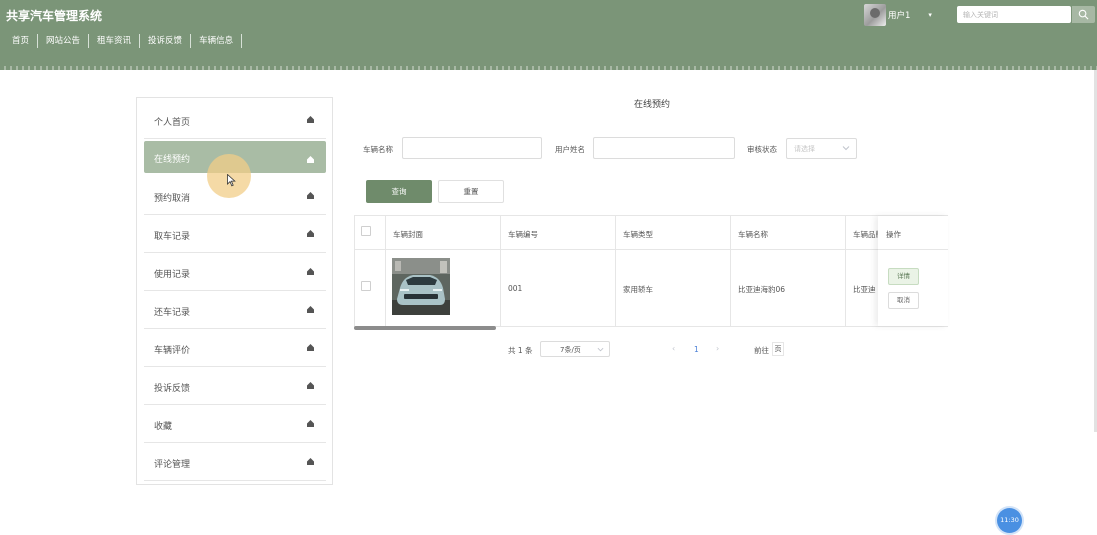 The height and width of the screenshot is (535, 1097). I want to click on goto-page-input: 页, so click(778, 349).